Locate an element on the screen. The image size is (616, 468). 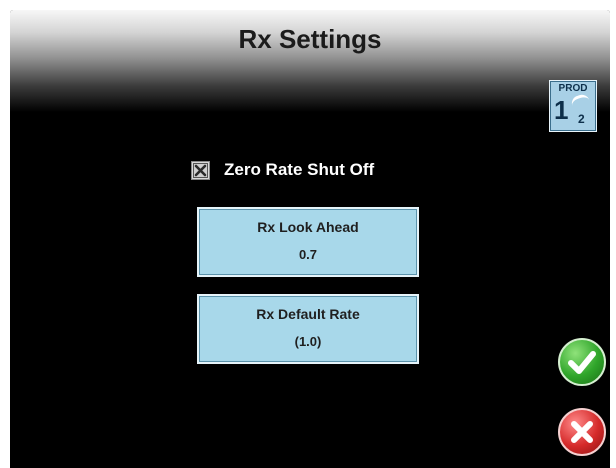
checkbox-x-icon is located at coordinates (200, 170).